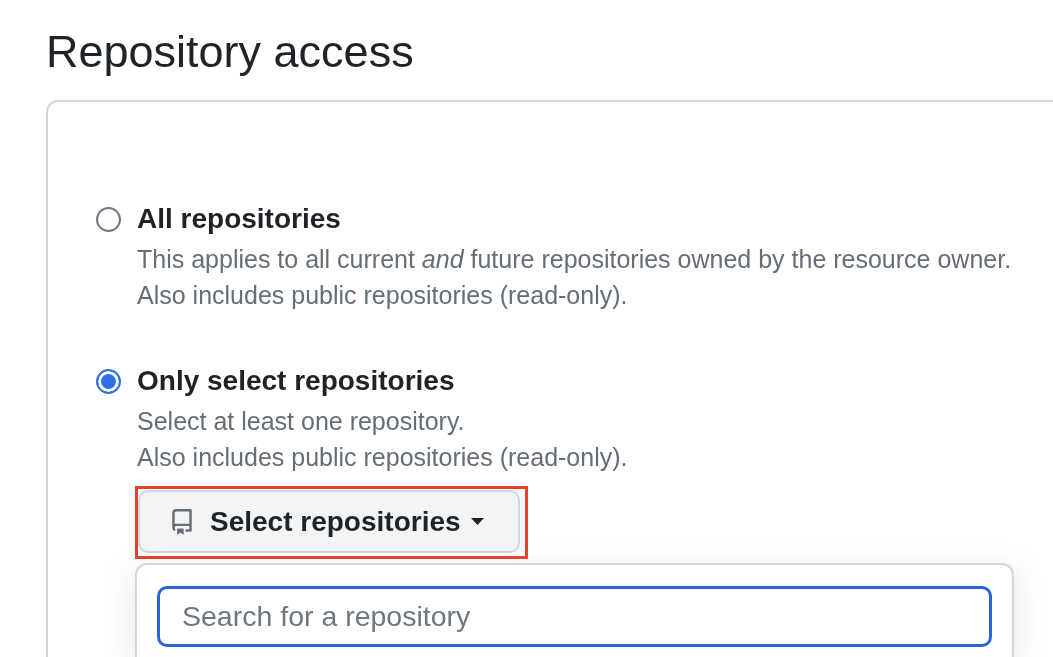  I want to click on section-heading: Repository access, so click(230, 52).